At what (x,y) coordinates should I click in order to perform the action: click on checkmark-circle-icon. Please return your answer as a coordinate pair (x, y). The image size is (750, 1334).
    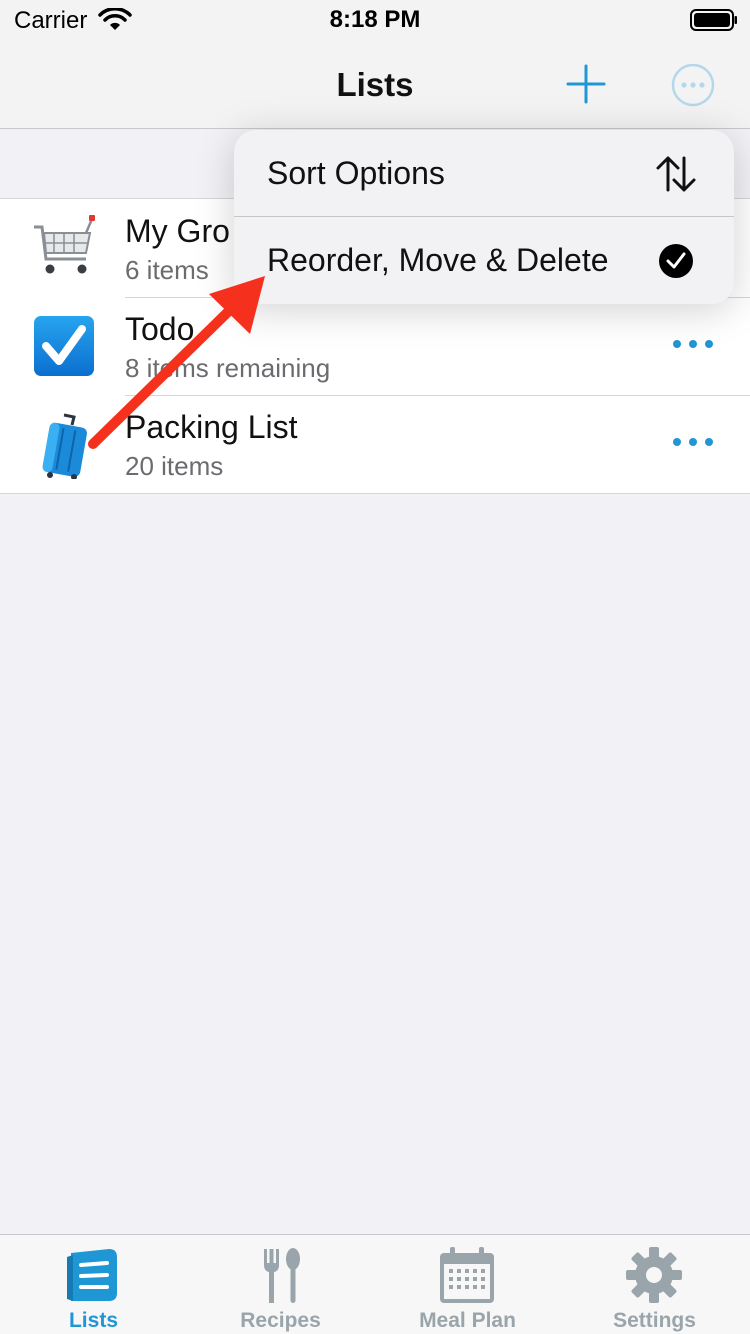
    Looking at the image, I should click on (676, 261).